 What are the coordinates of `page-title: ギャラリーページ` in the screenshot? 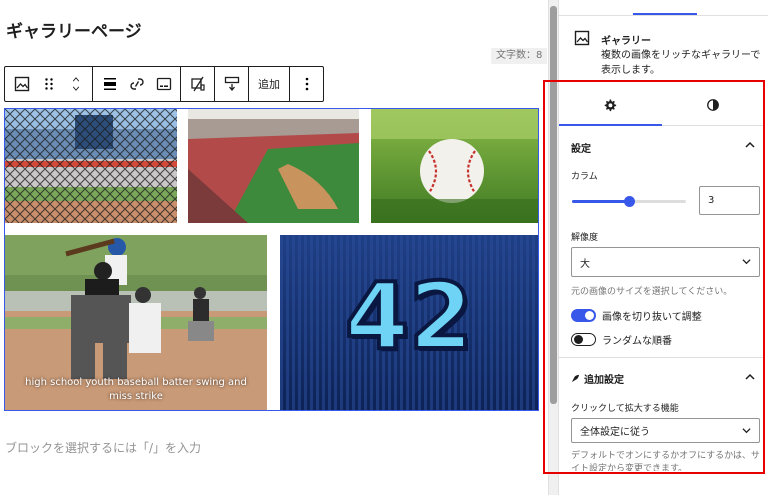 It's located at (74, 29).